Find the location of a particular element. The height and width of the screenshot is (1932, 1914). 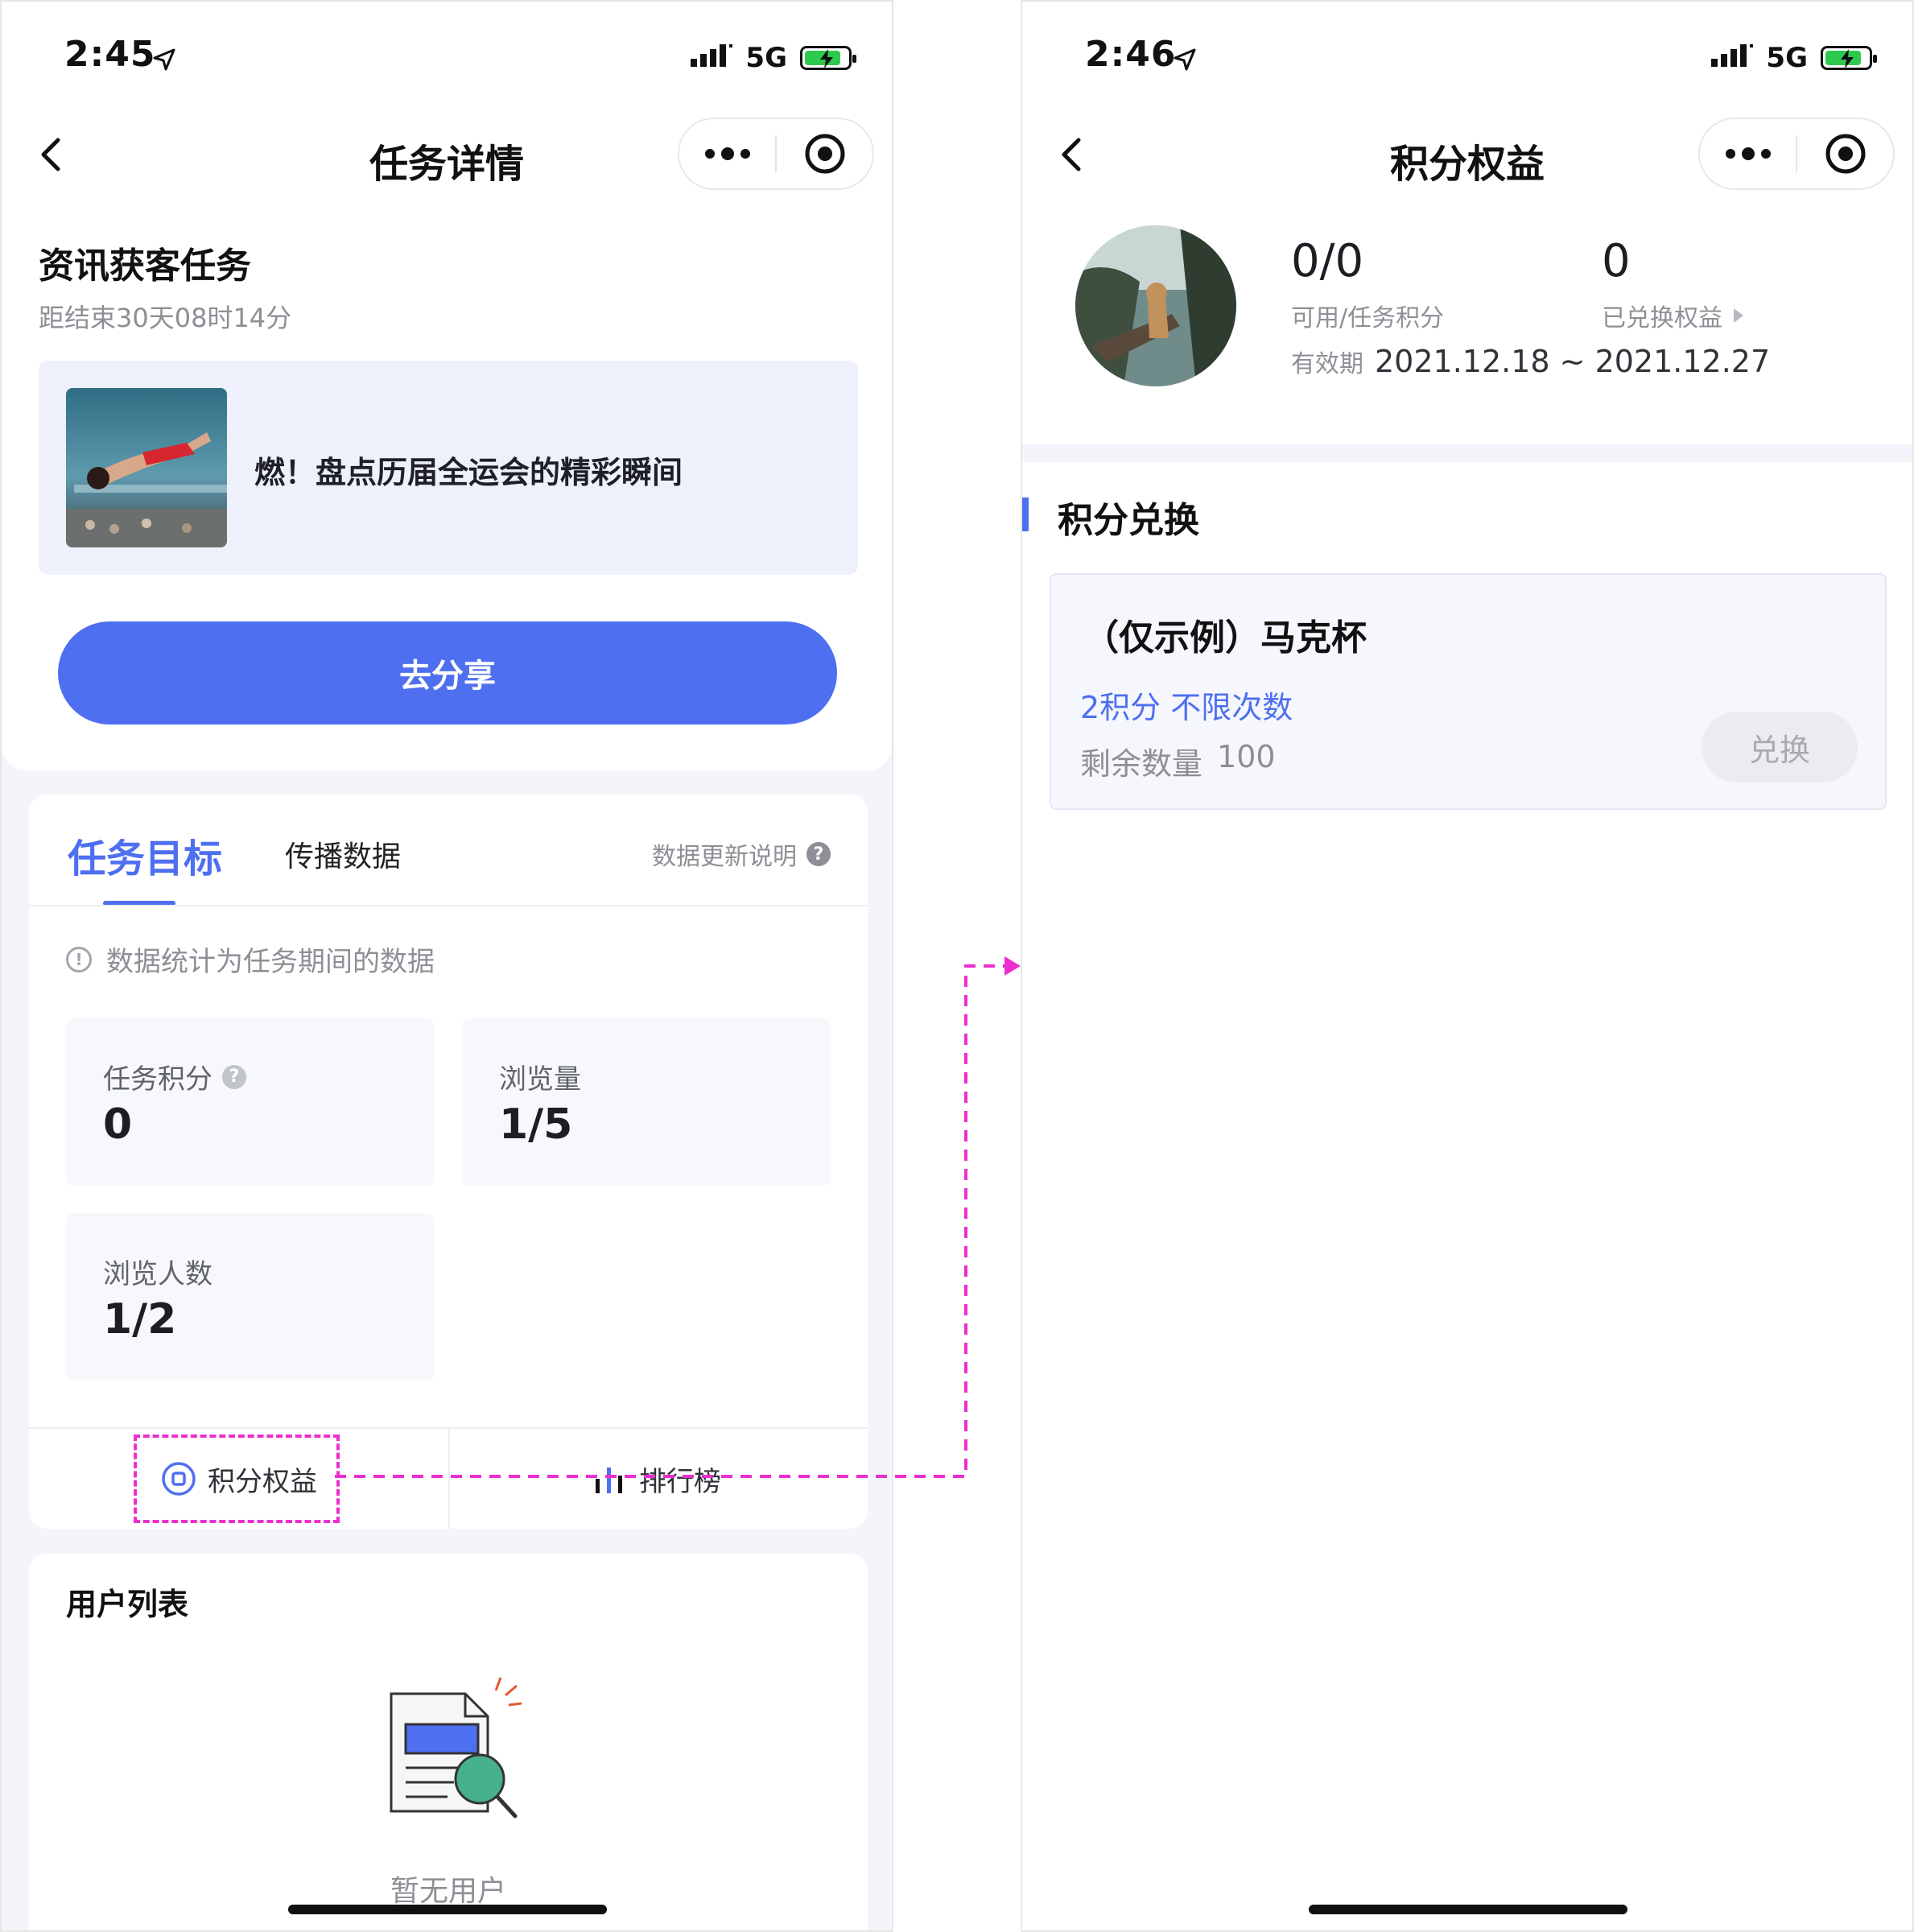

metric-label: 浏览量 is located at coordinates (540, 1079).